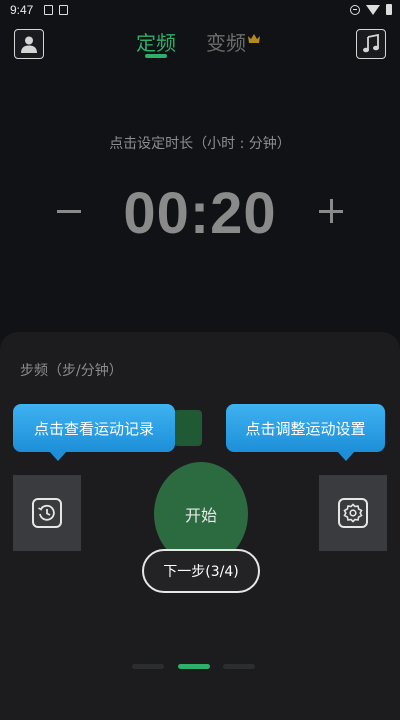 The width and height of the screenshot is (400, 720). I want to click on next-step-button: 下一步(3/4), so click(201, 571).